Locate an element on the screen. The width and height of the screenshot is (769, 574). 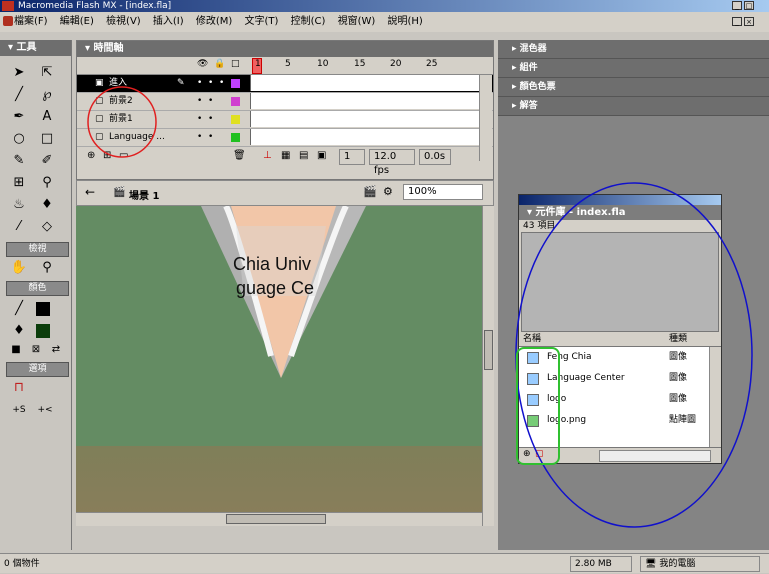
stroke-color-icon: ╱ is located at coordinates (19, 309).